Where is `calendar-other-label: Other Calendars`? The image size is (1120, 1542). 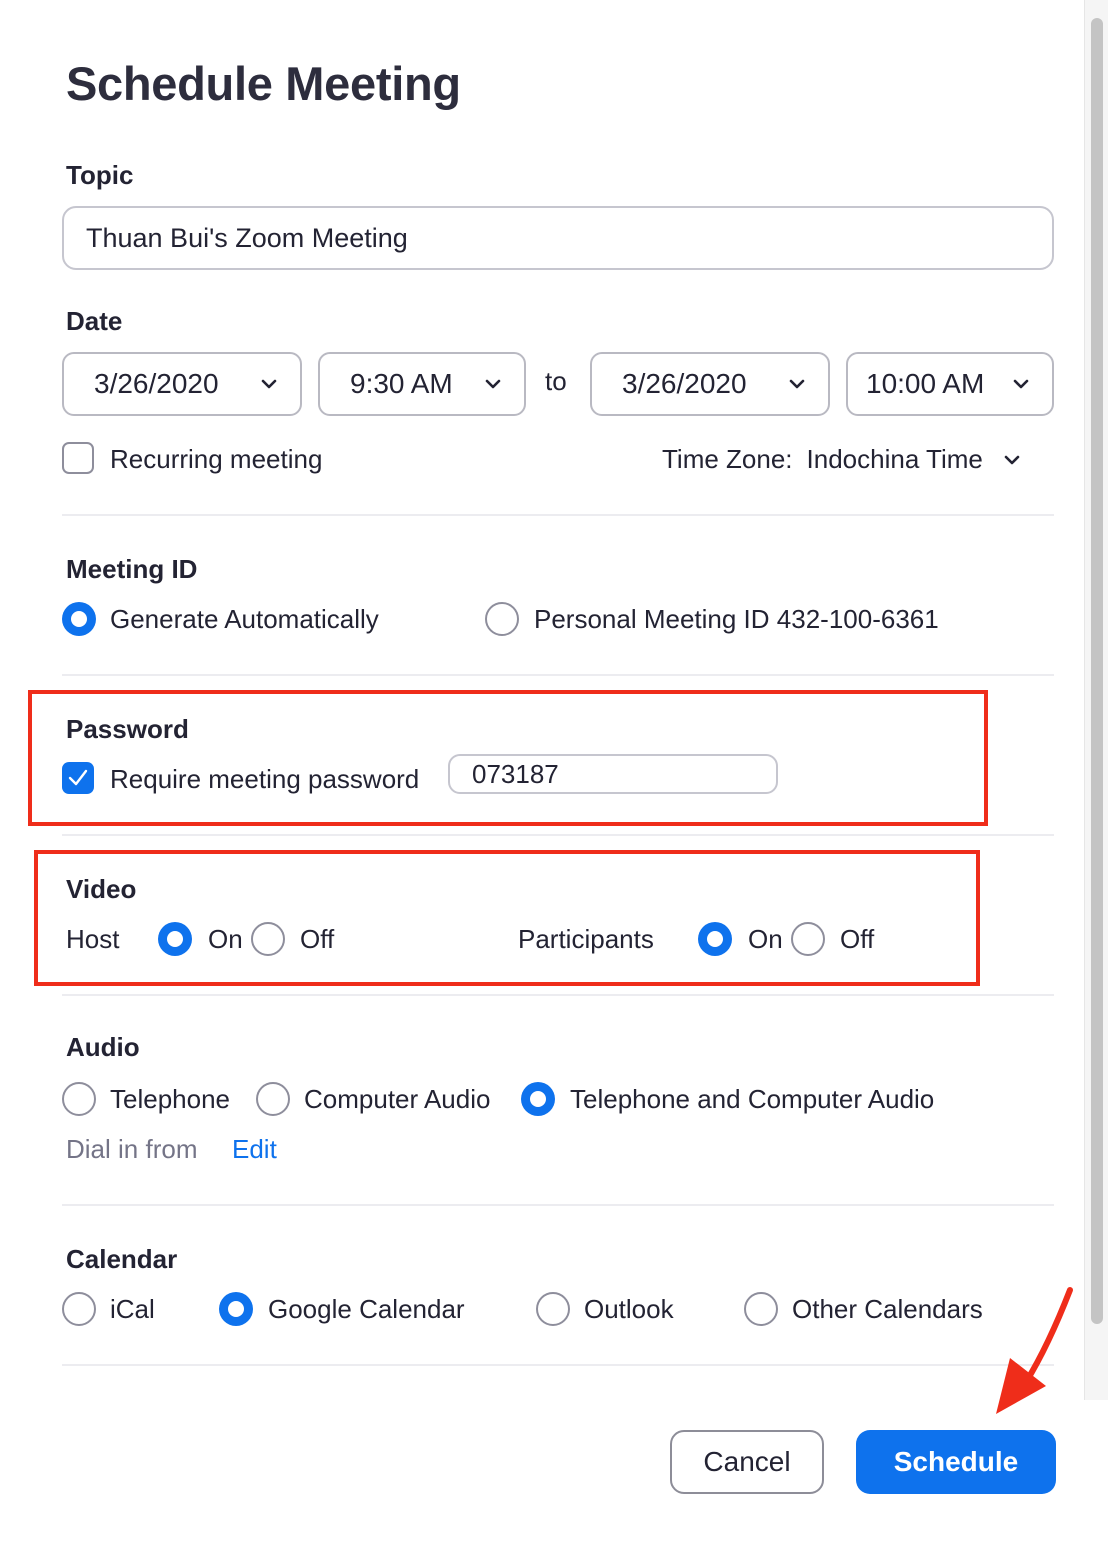 calendar-other-label: Other Calendars is located at coordinates (887, 1309).